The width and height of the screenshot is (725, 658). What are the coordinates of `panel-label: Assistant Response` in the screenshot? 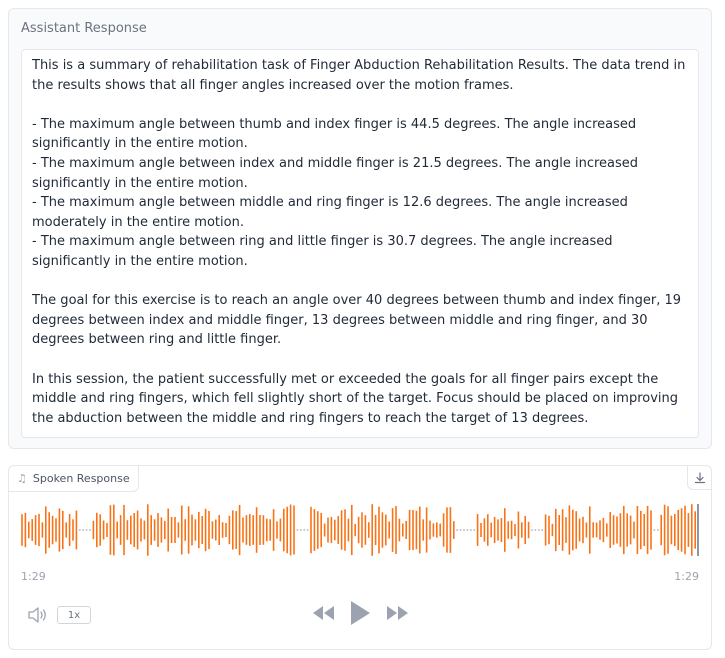 It's located at (84, 28).